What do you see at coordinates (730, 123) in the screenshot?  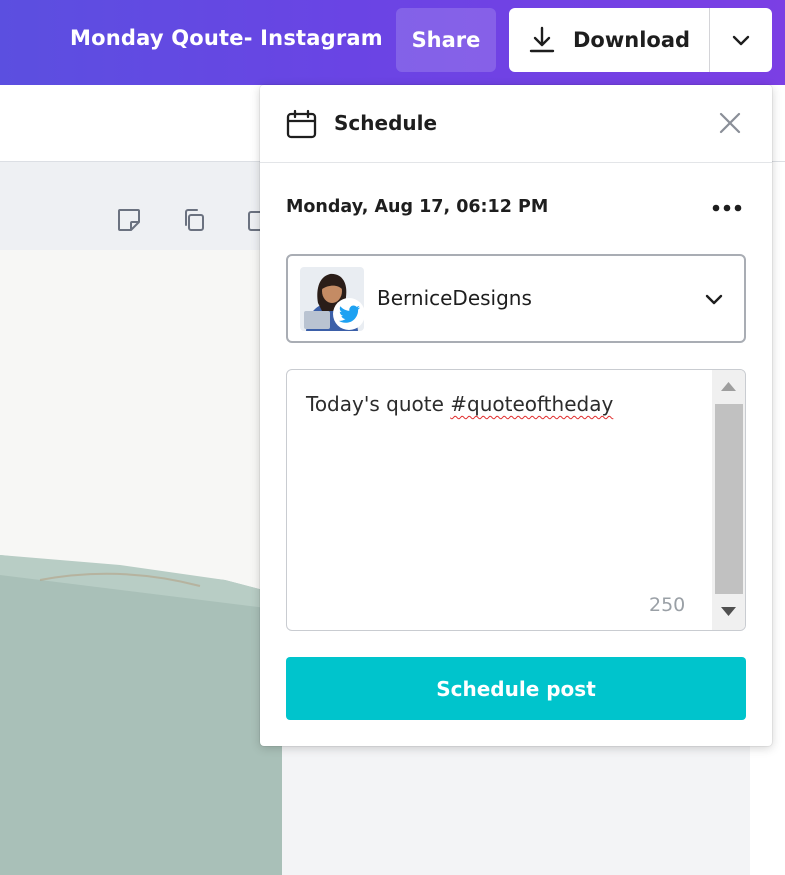 I see `close-icon` at bounding box center [730, 123].